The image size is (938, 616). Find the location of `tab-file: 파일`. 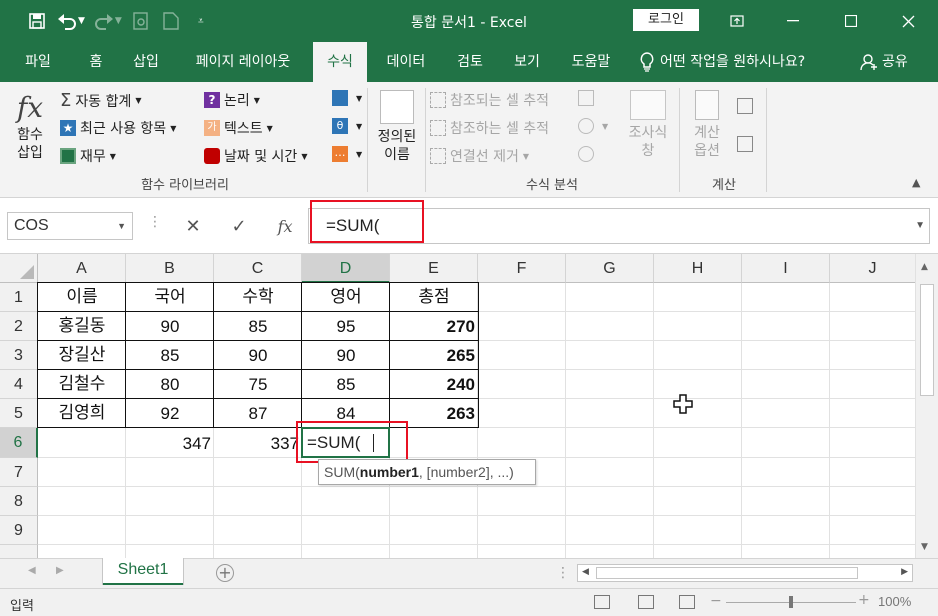

tab-file: 파일 is located at coordinates (38, 62).